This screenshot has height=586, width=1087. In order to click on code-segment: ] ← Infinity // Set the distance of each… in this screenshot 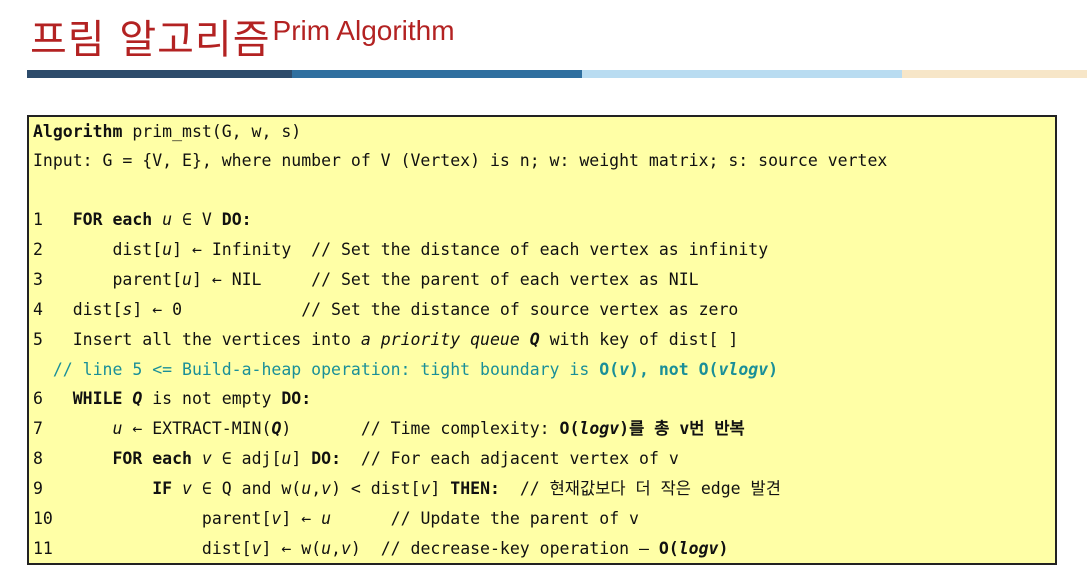, I will do `click(470, 249)`.